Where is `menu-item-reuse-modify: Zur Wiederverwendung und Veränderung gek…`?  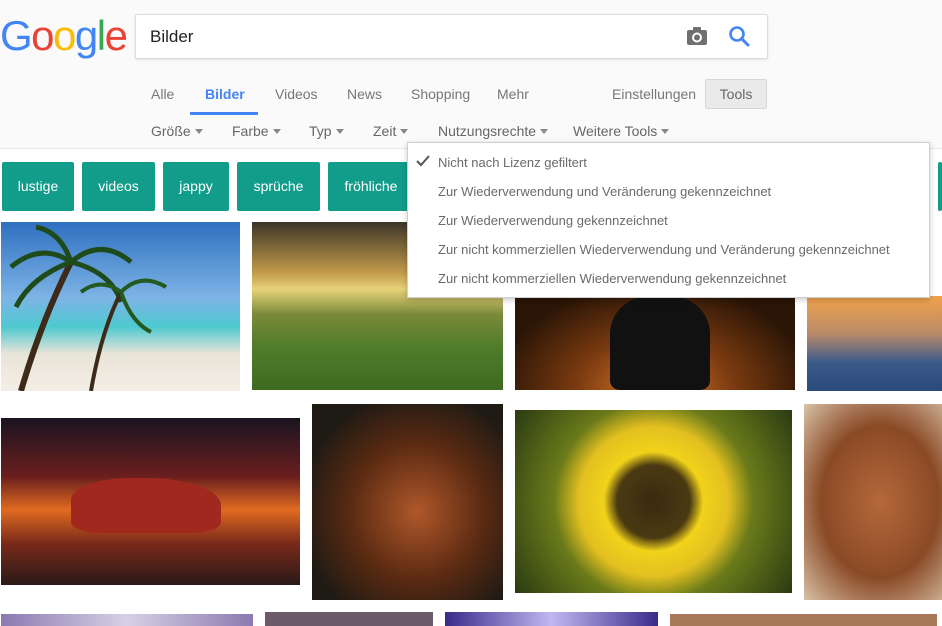 menu-item-reuse-modify: Zur Wiederverwendung und Veränderung gek… is located at coordinates (604, 191).